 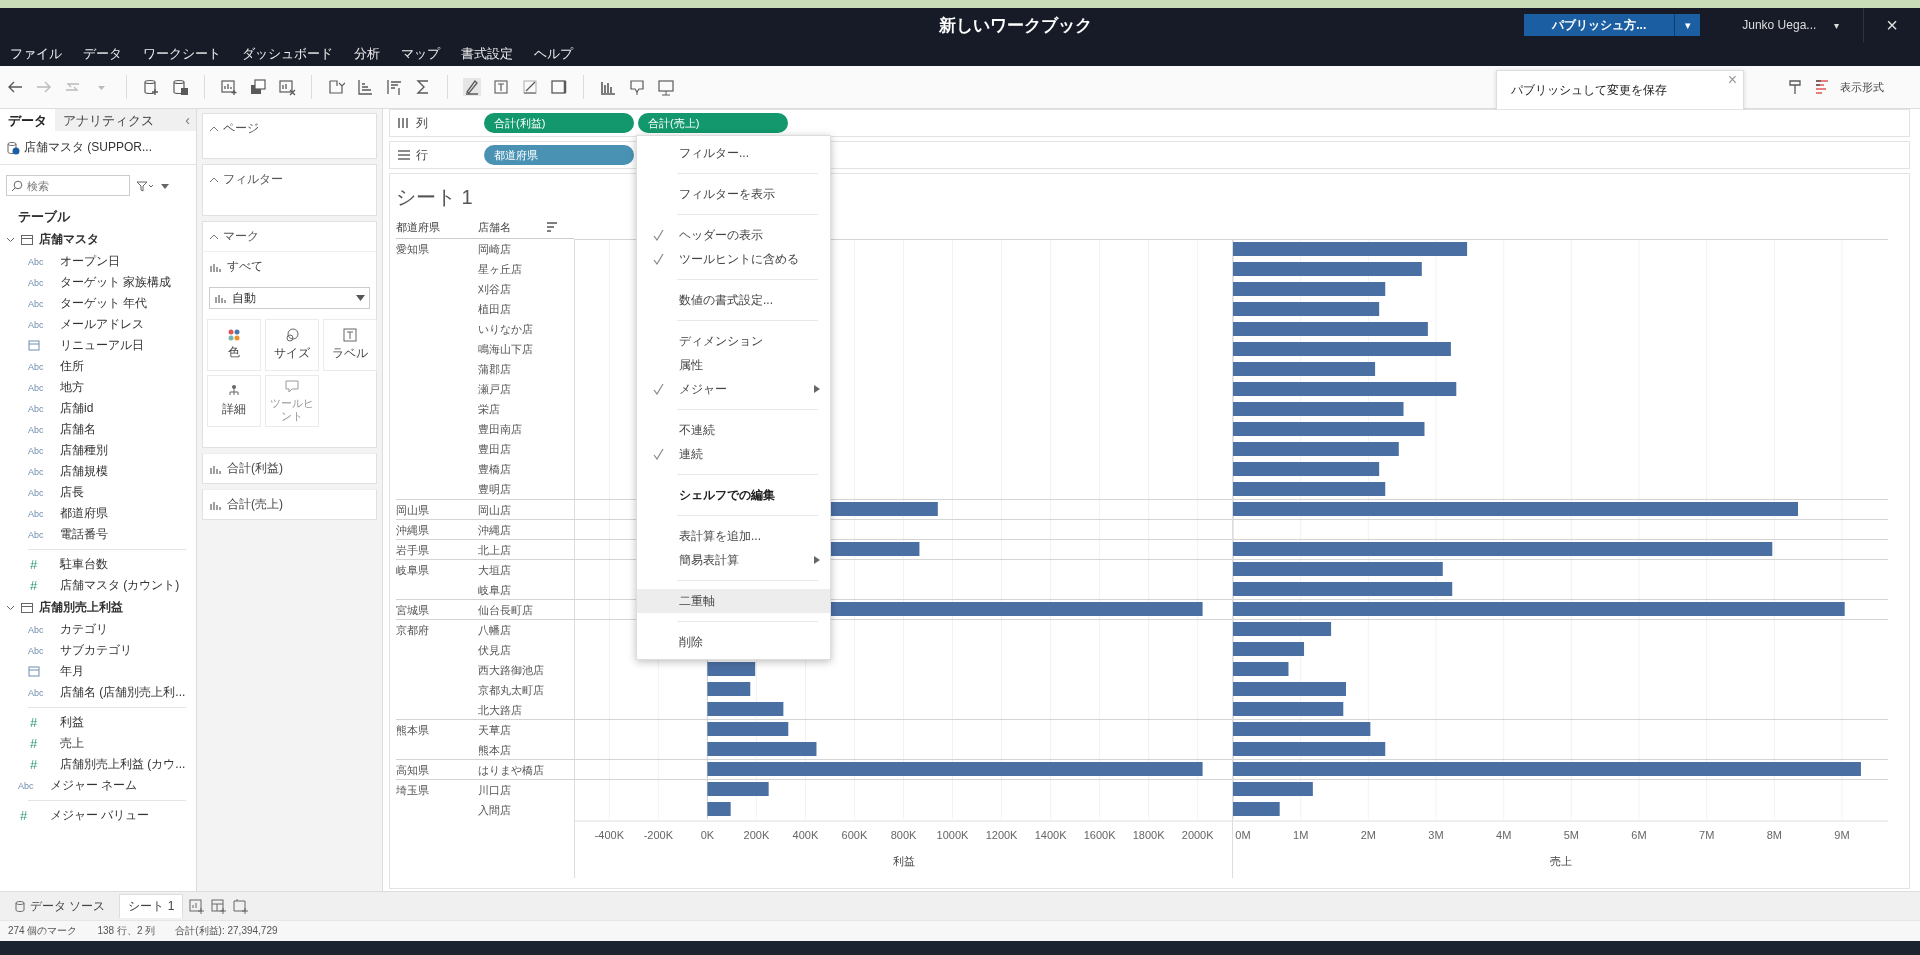 What do you see at coordinates (559, 123) in the screenshot?
I see `field-pill: 合計(利益)` at bounding box center [559, 123].